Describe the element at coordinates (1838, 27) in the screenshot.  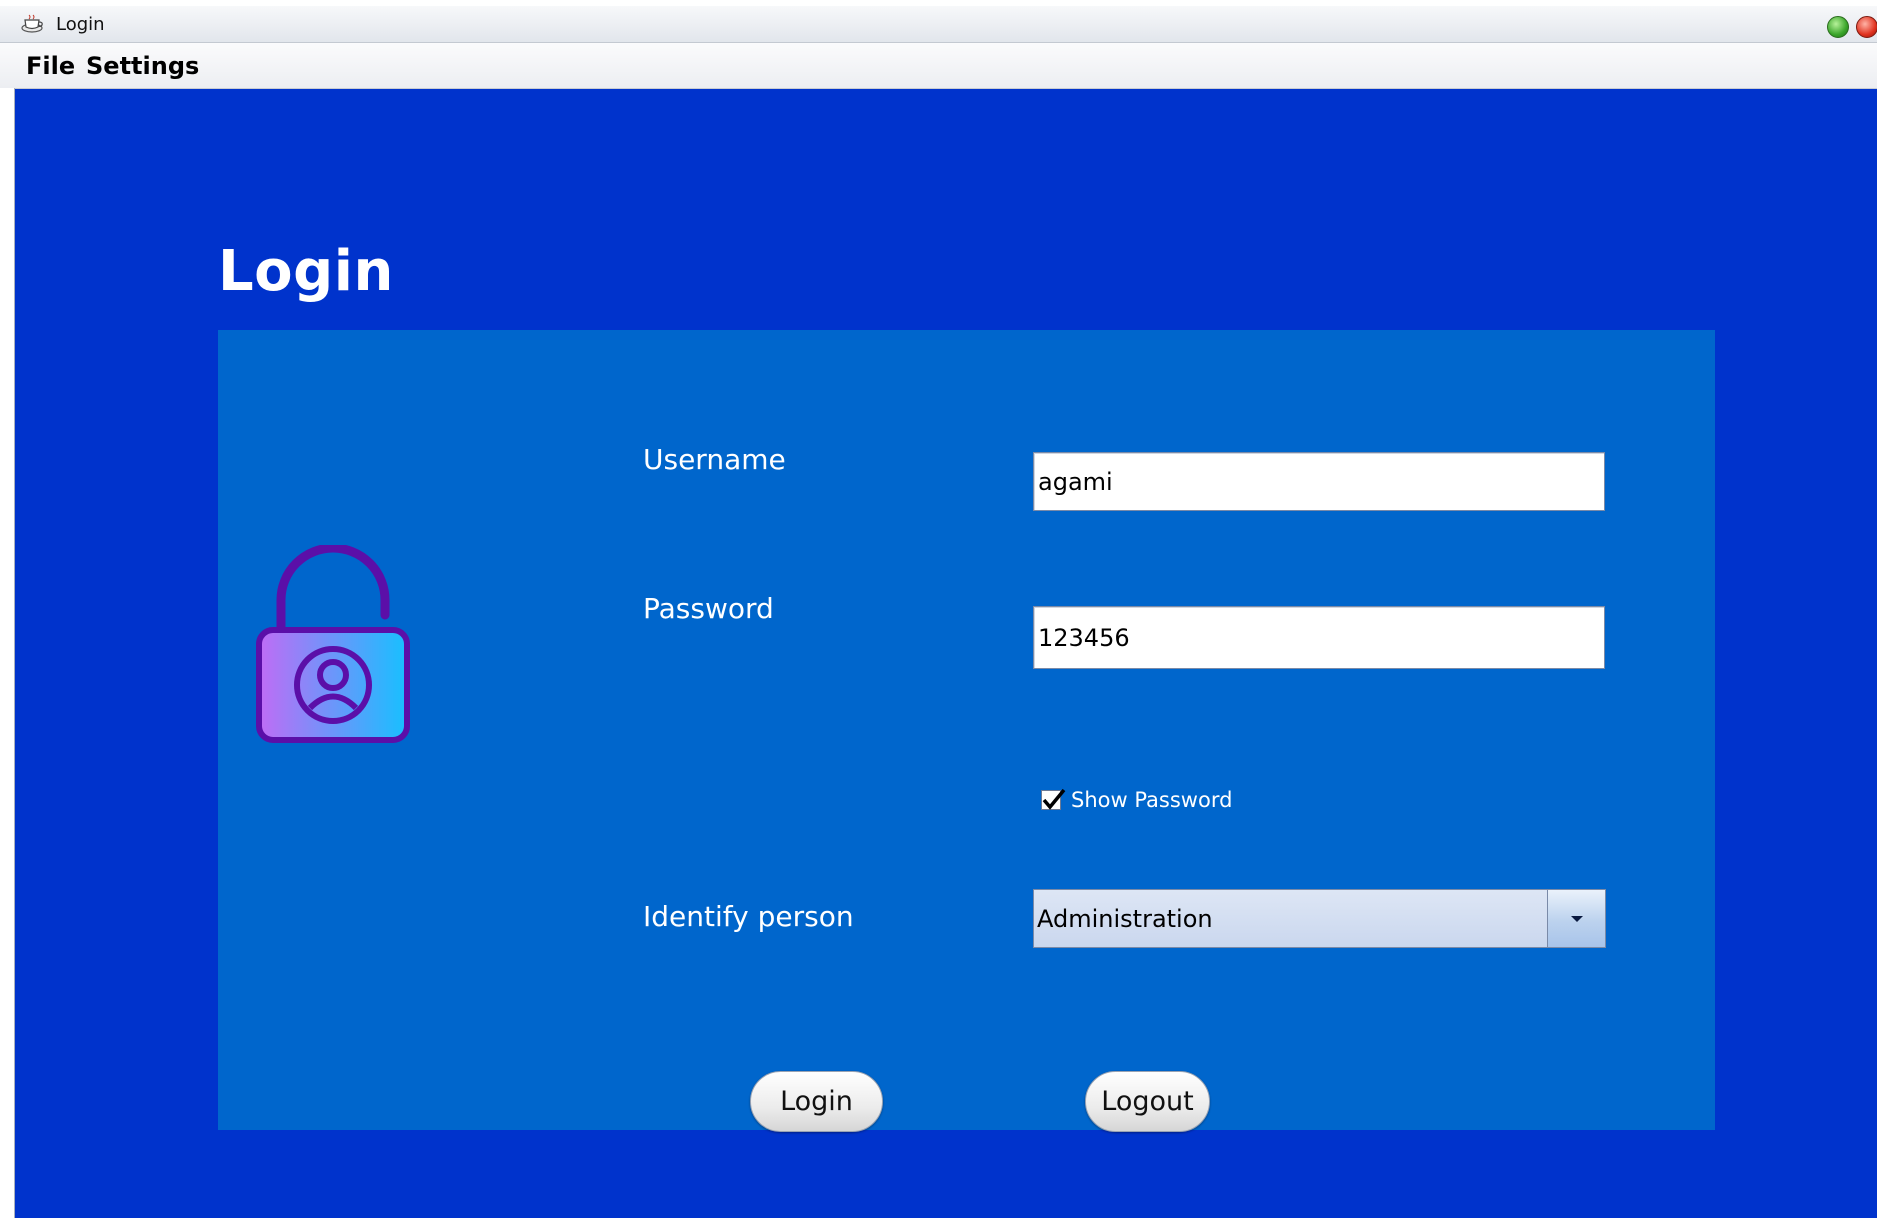
I see `maximize-button` at that location.